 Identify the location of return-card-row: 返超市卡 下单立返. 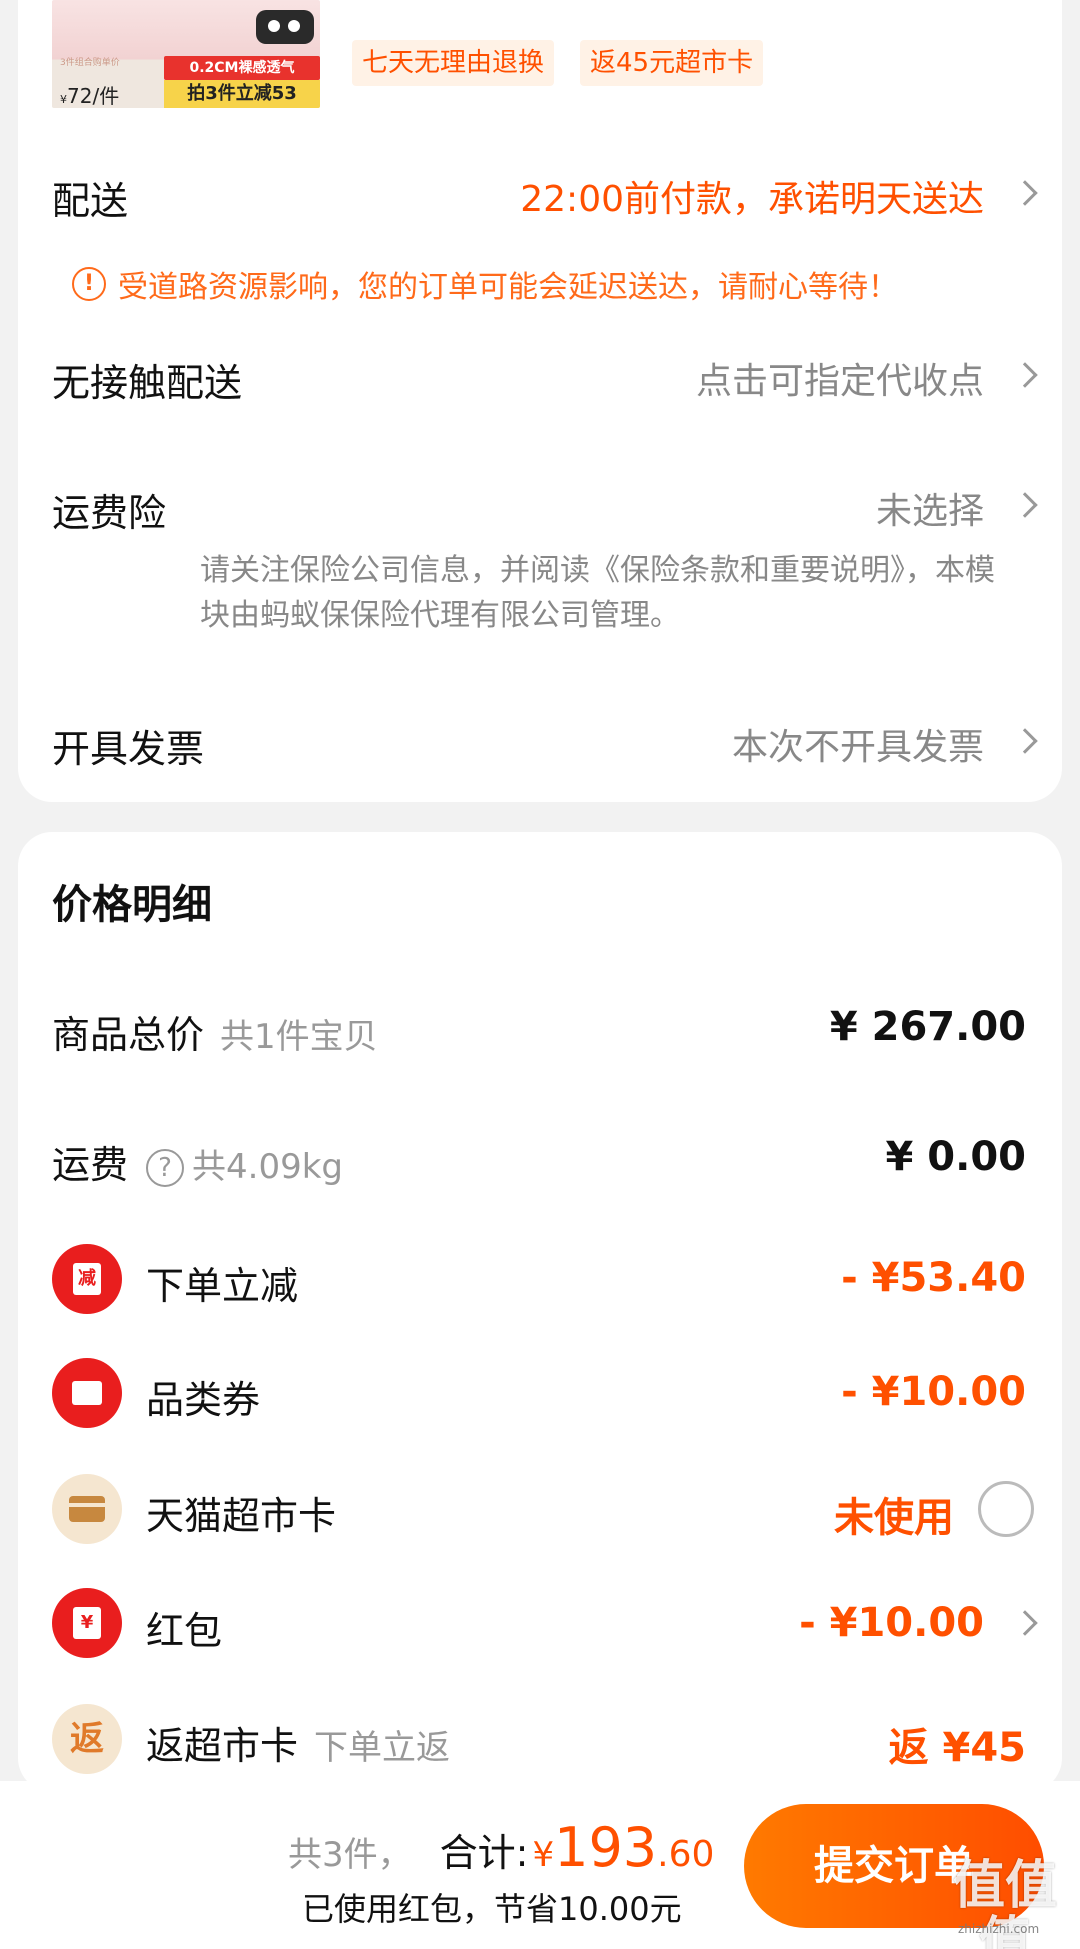
(298, 1742).